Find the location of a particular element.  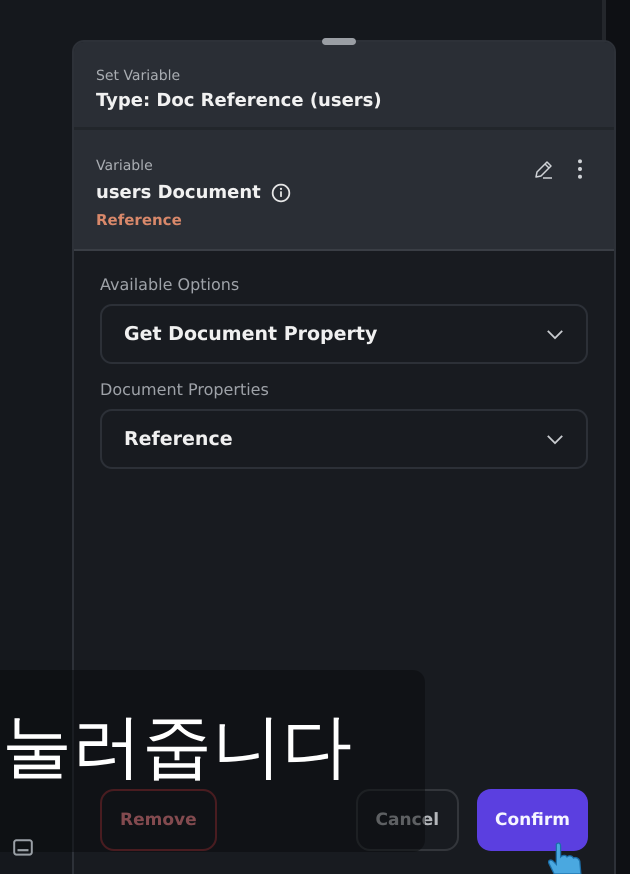

panel-title: Set Variable is located at coordinates (139, 76).